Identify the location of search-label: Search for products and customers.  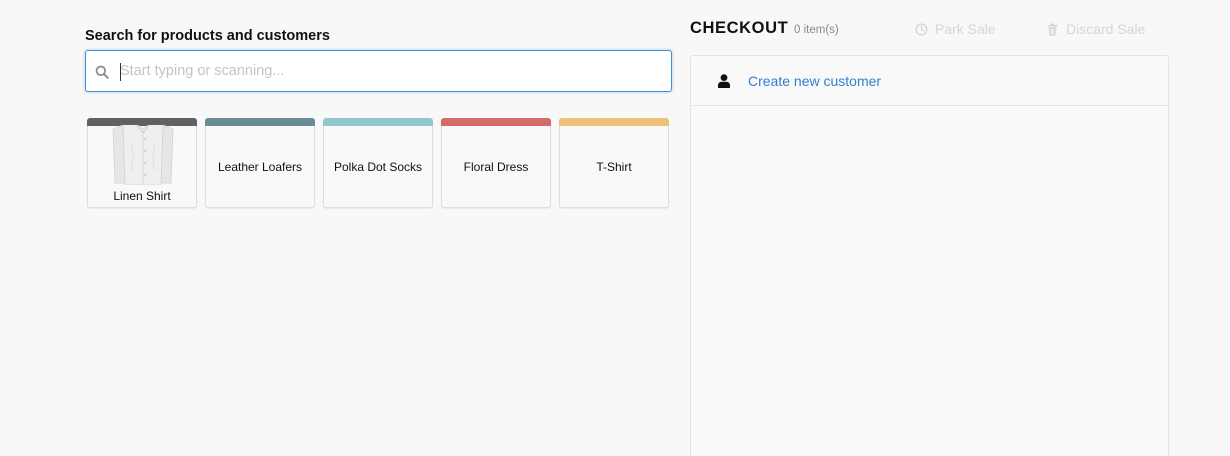
(207, 36).